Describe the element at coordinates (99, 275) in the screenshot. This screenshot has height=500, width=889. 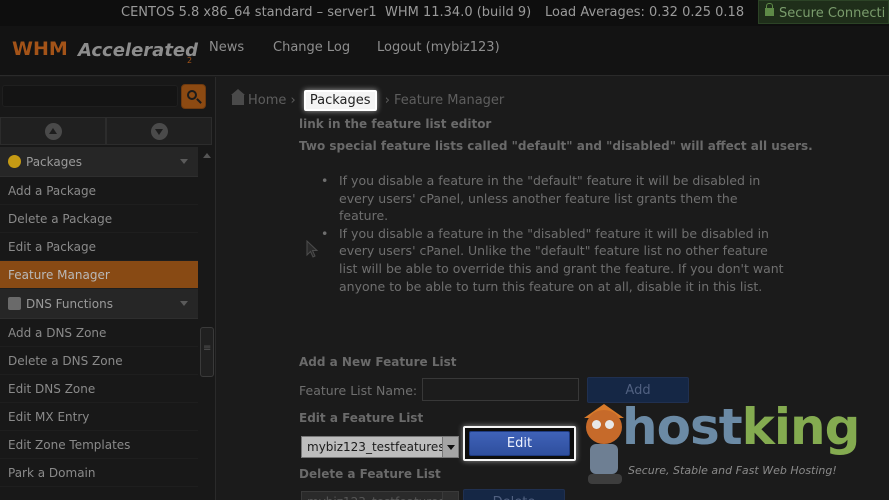
I see `sidebar-item-feature-manager: Feature Manager` at that location.